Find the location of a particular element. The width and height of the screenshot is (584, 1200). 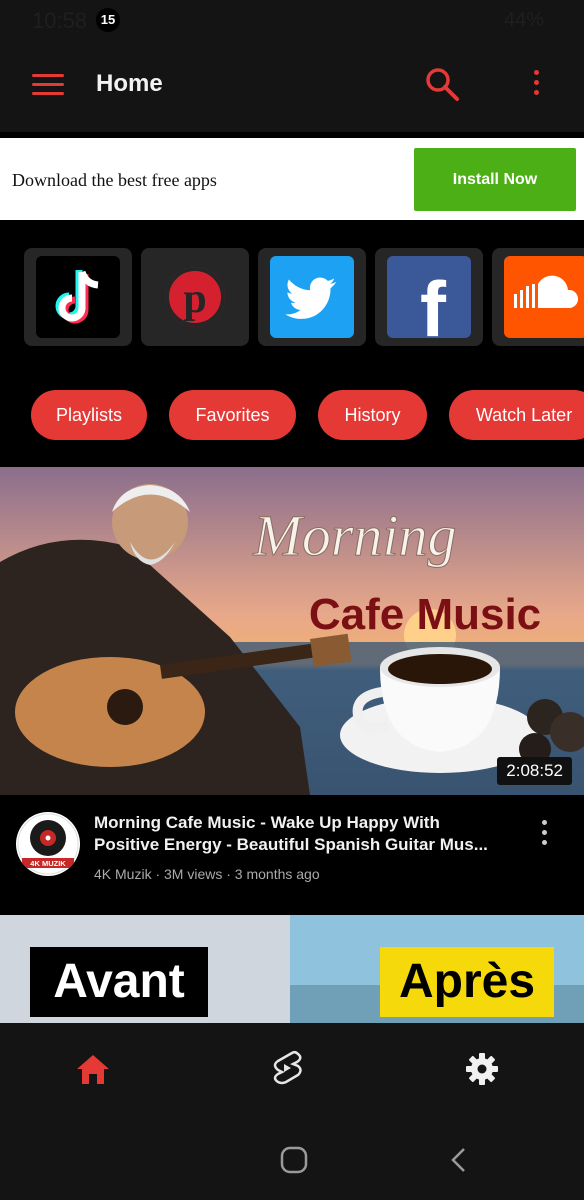

channel-logo-text: 4K MUZIK is located at coordinates (48, 863).